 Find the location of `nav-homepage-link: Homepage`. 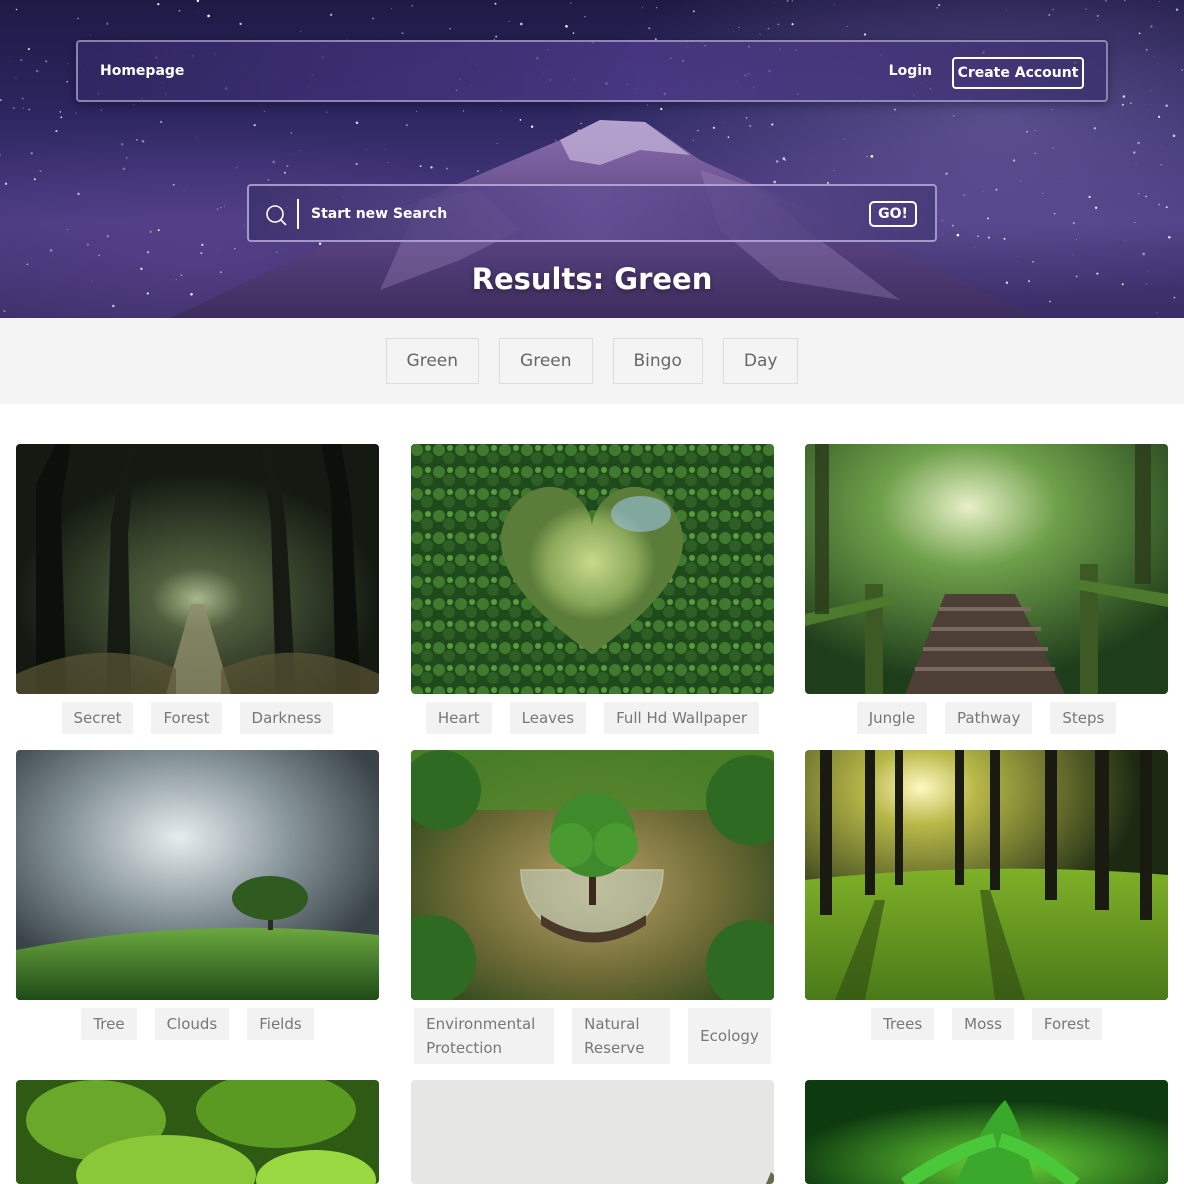

nav-homepage-link: Homepage is located at coordinates (142, 71).